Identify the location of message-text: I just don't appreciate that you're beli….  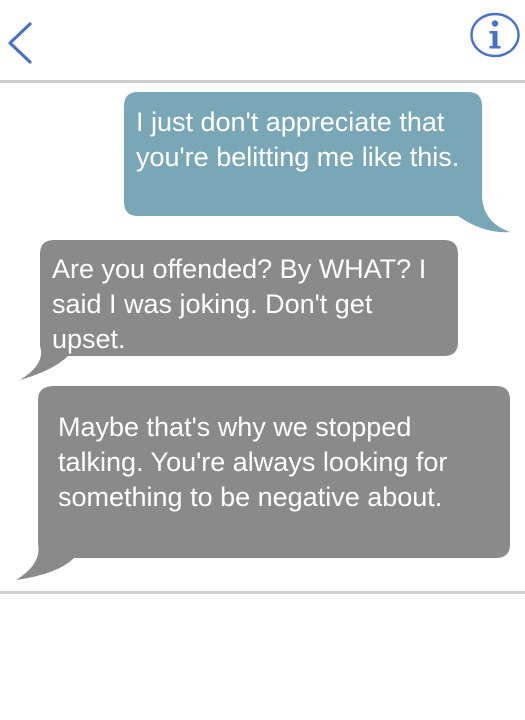
(298, 139).